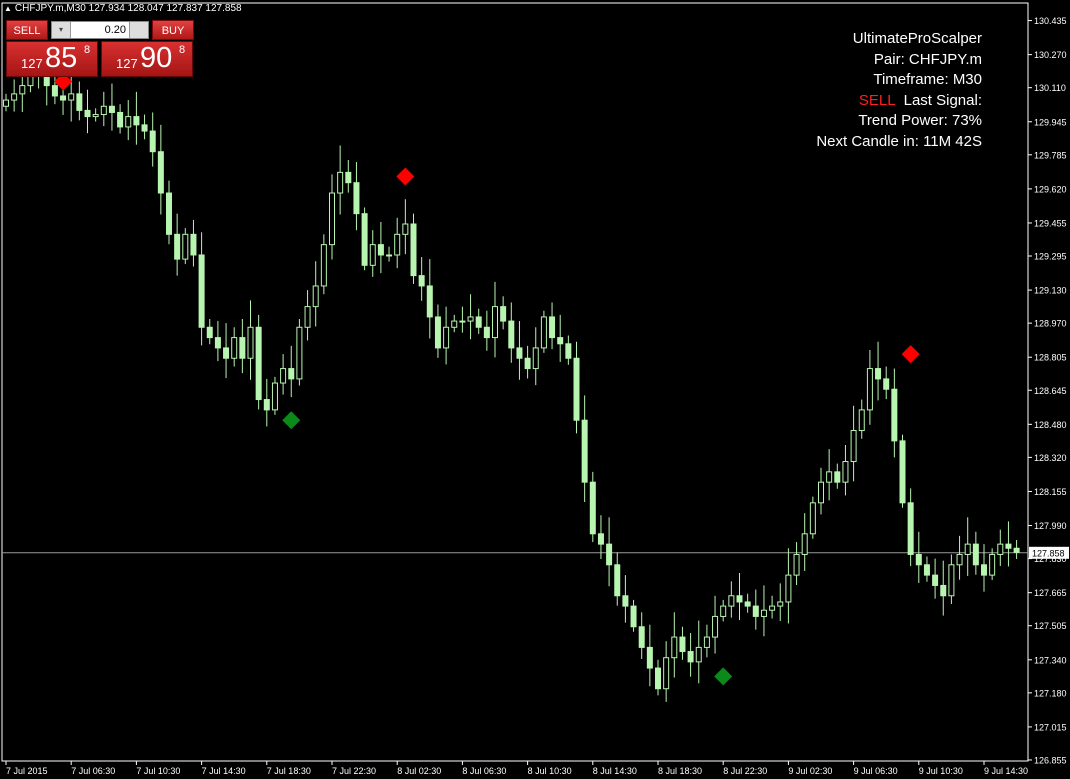 This screenshot has width=1070, height=779. I want to click on lot-size-input: 0.20, so click(96, 30).